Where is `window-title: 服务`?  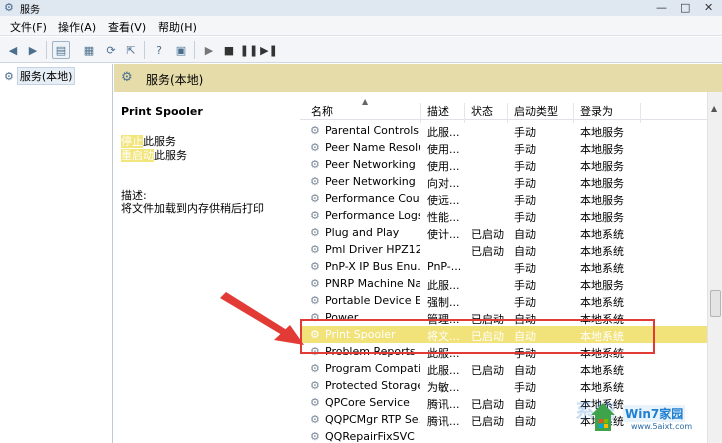
window-title: 服务 is located at coordinates (30, 10).